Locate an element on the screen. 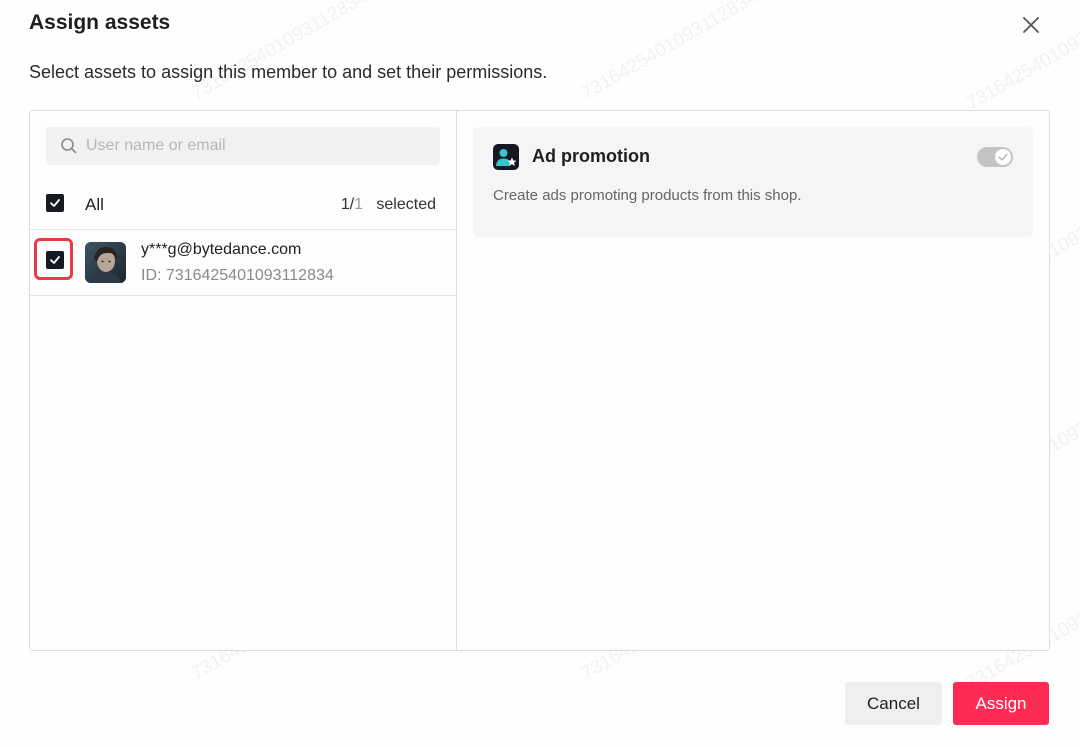 The height and width of the screenshot is (747, 1080). selected-count-label: selected is located at coordinates (406, 204).